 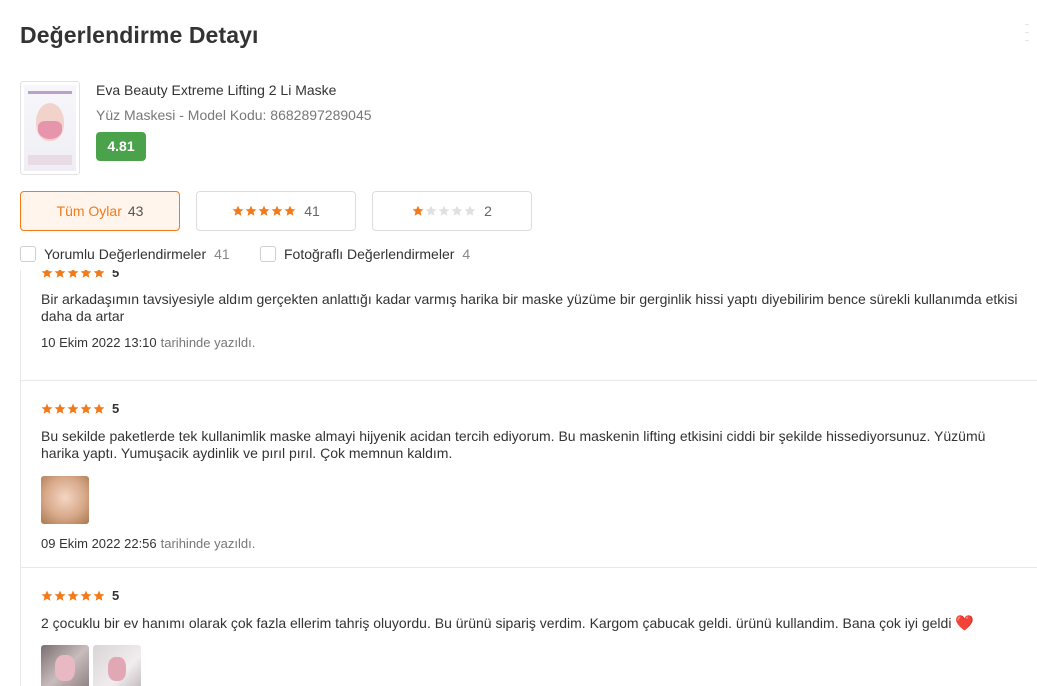 What do you see at coordinates (99, 543) in the screenshot?
I see `review-date-value: 09 Ekim 2022 22:56` at bounding box center [99, 543].